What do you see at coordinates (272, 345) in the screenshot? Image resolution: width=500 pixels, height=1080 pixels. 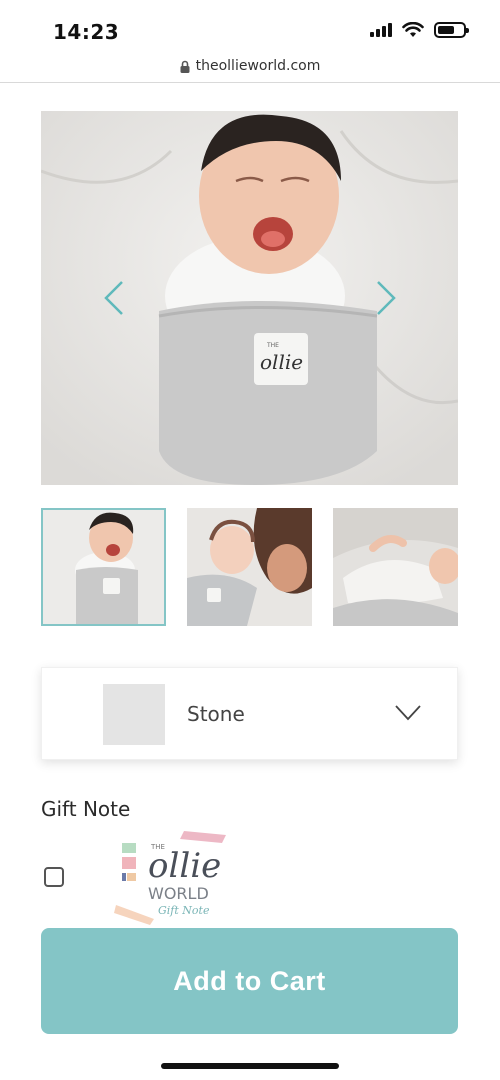 I see `hero-label-the: THE` at bounding box center [272, 345].